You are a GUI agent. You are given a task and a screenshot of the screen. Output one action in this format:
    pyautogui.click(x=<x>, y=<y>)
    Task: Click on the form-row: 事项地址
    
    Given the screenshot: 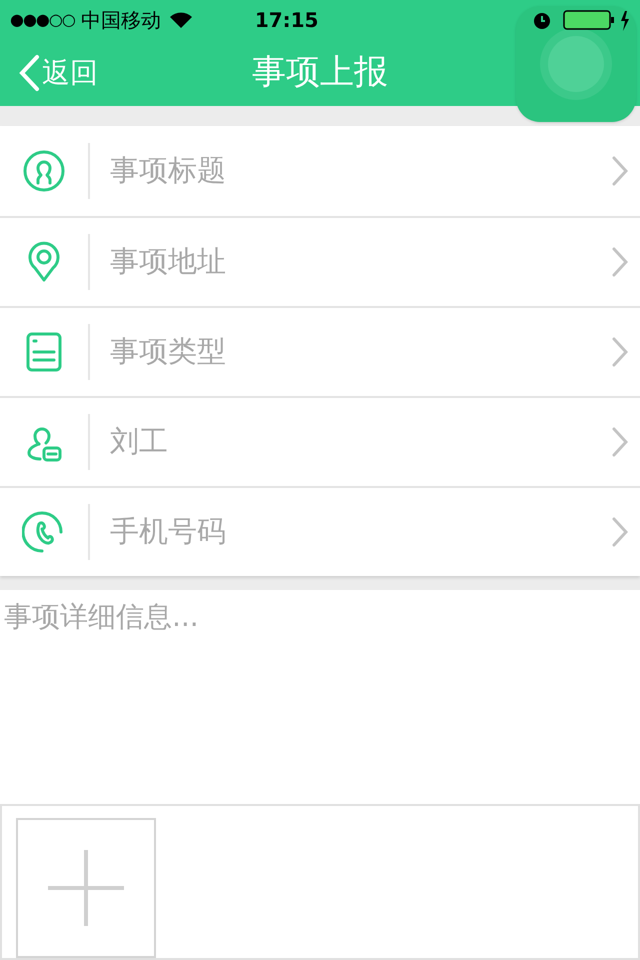 What is the action you would take?
    pyautogui.click(x=320, y=261)
    